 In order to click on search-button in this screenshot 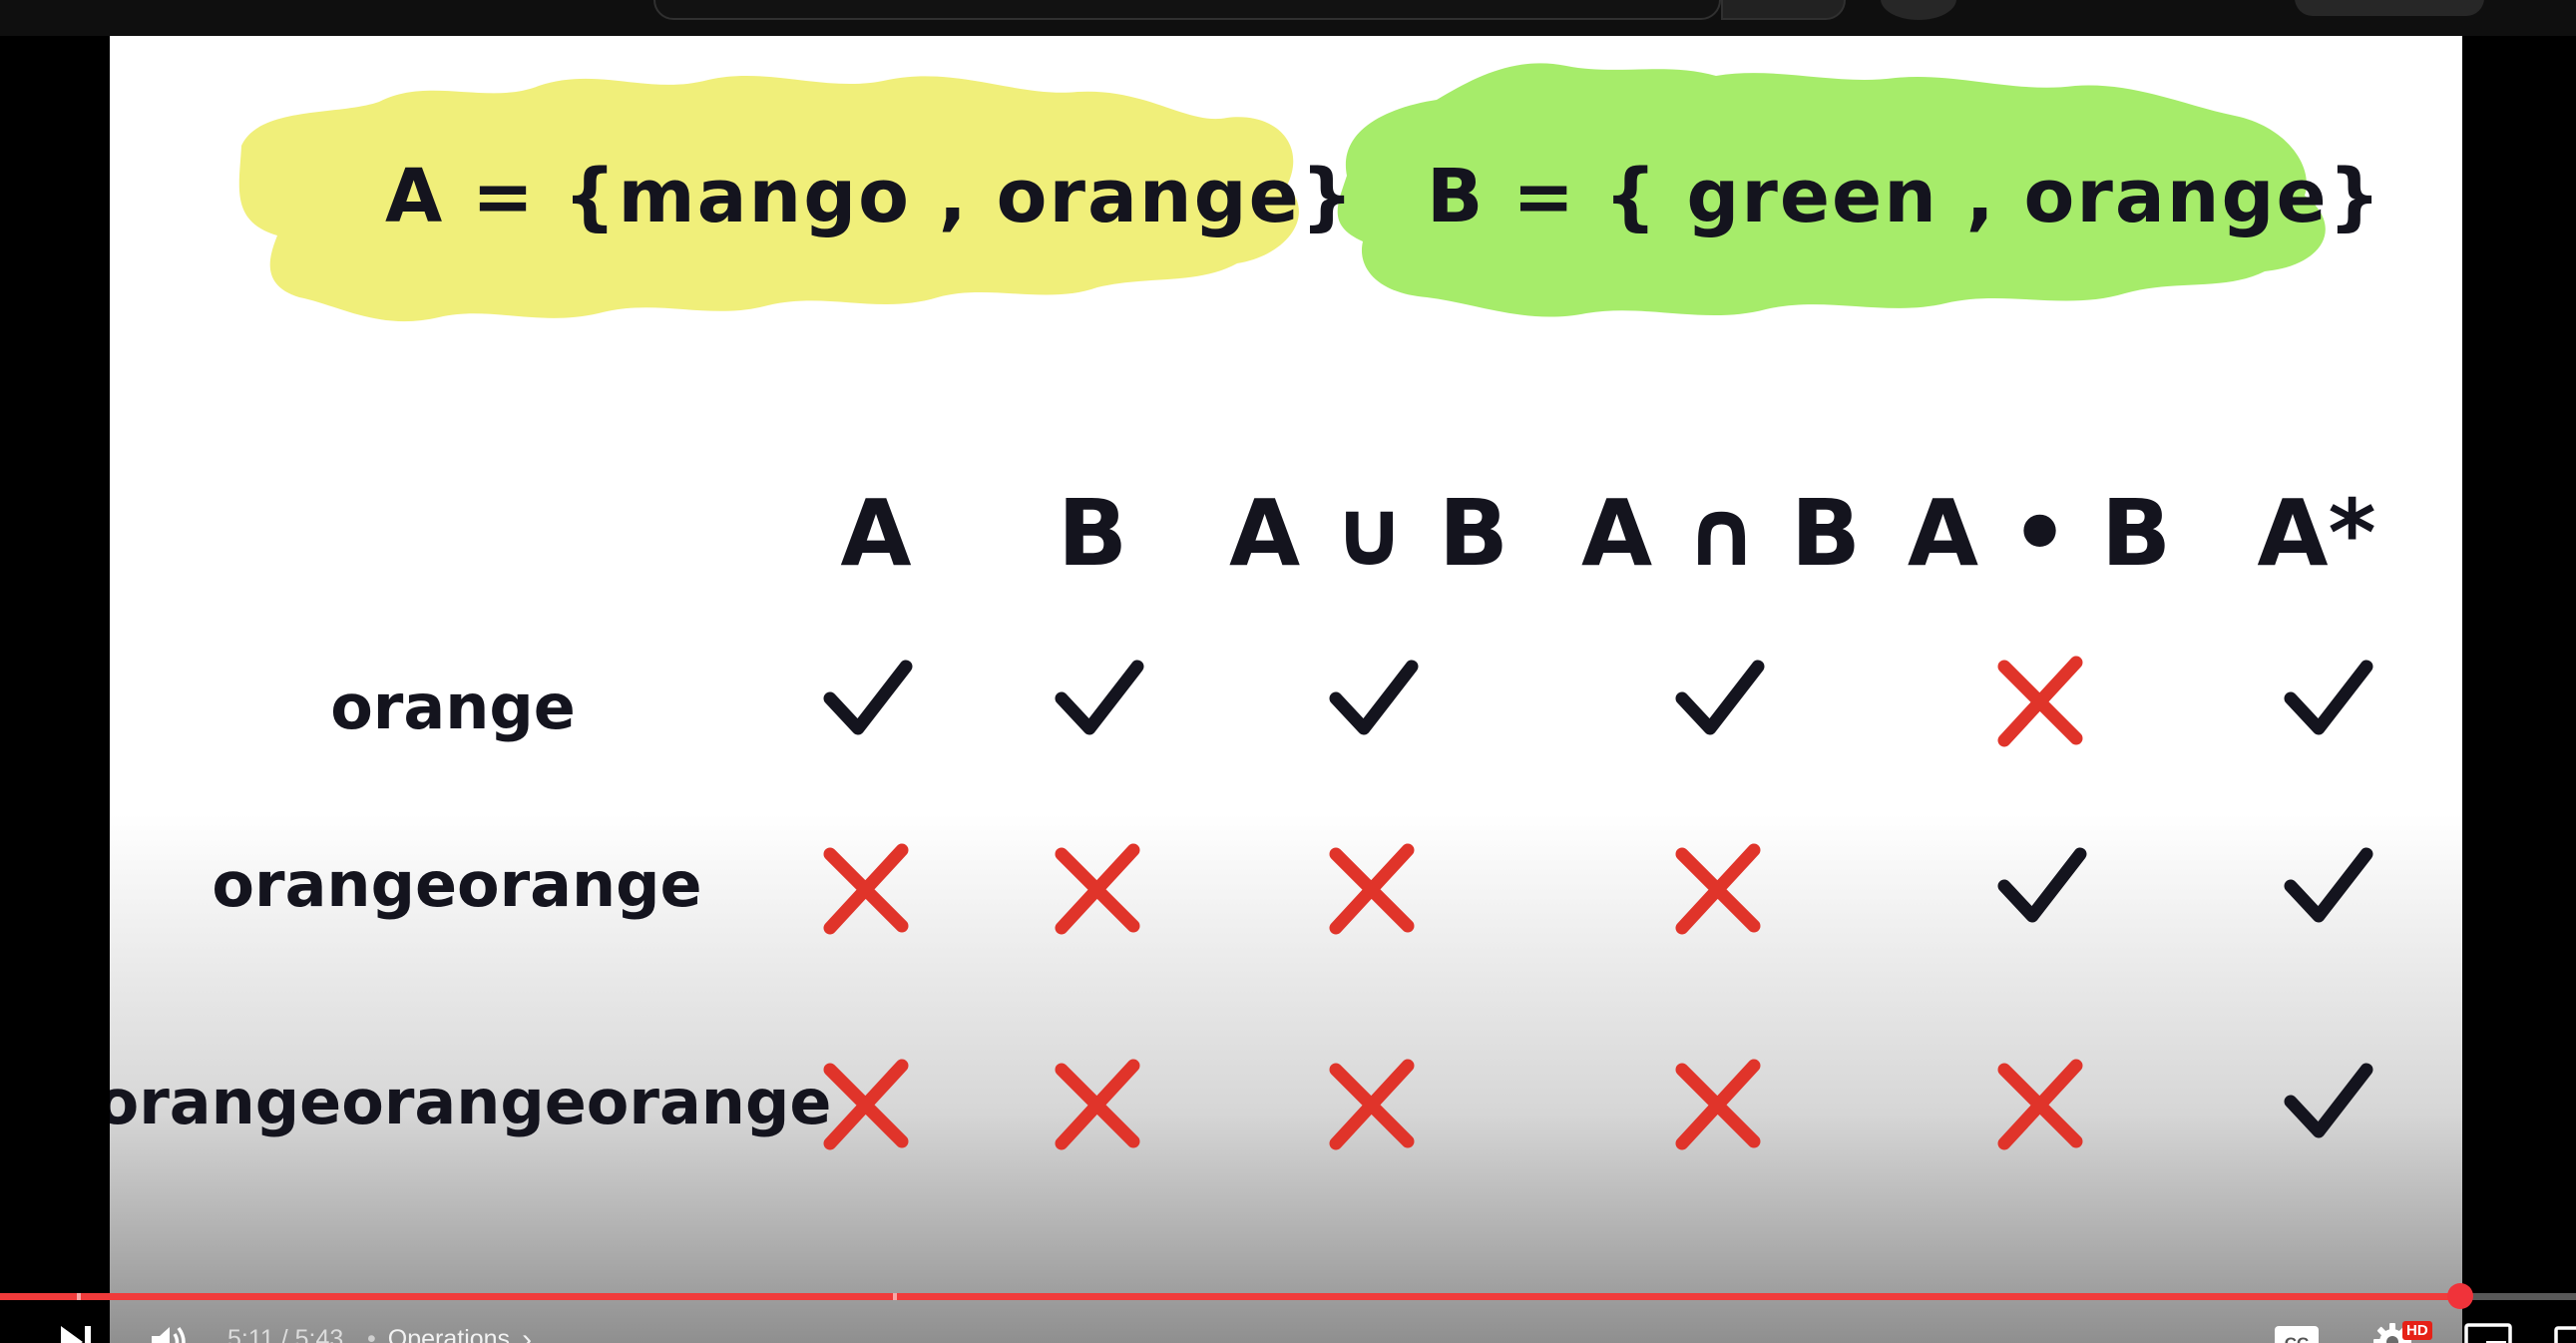, I will do `click(1783, 10)`.